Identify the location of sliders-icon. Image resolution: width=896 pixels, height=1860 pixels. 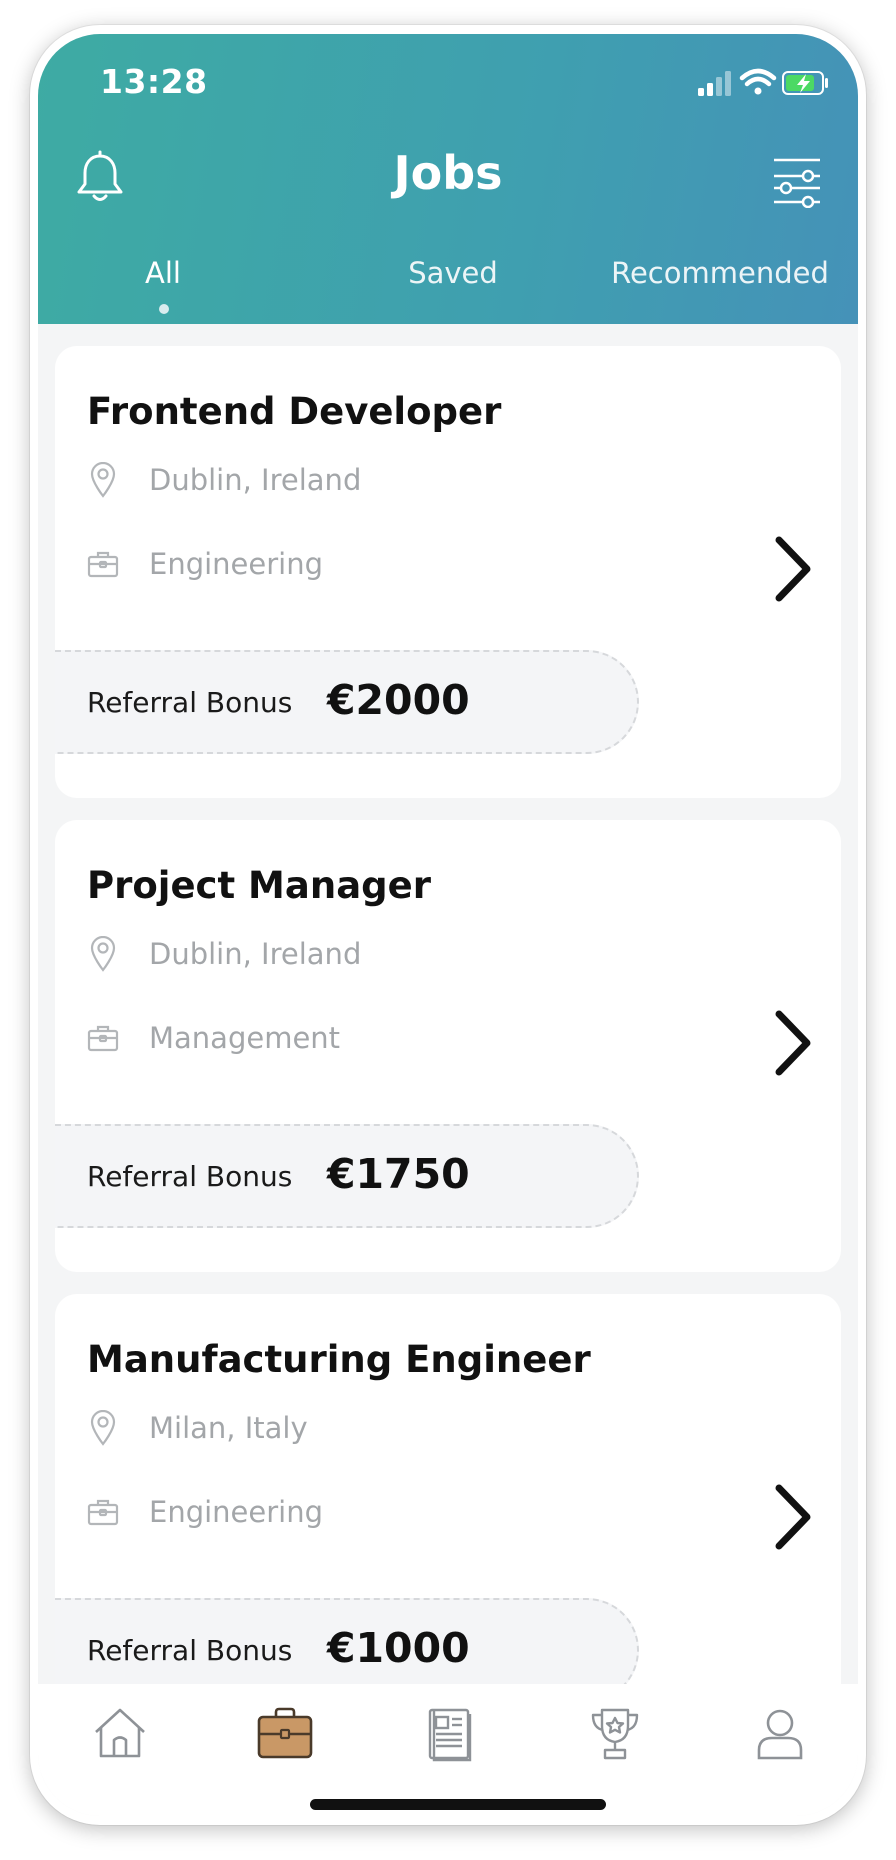
(797, 183).